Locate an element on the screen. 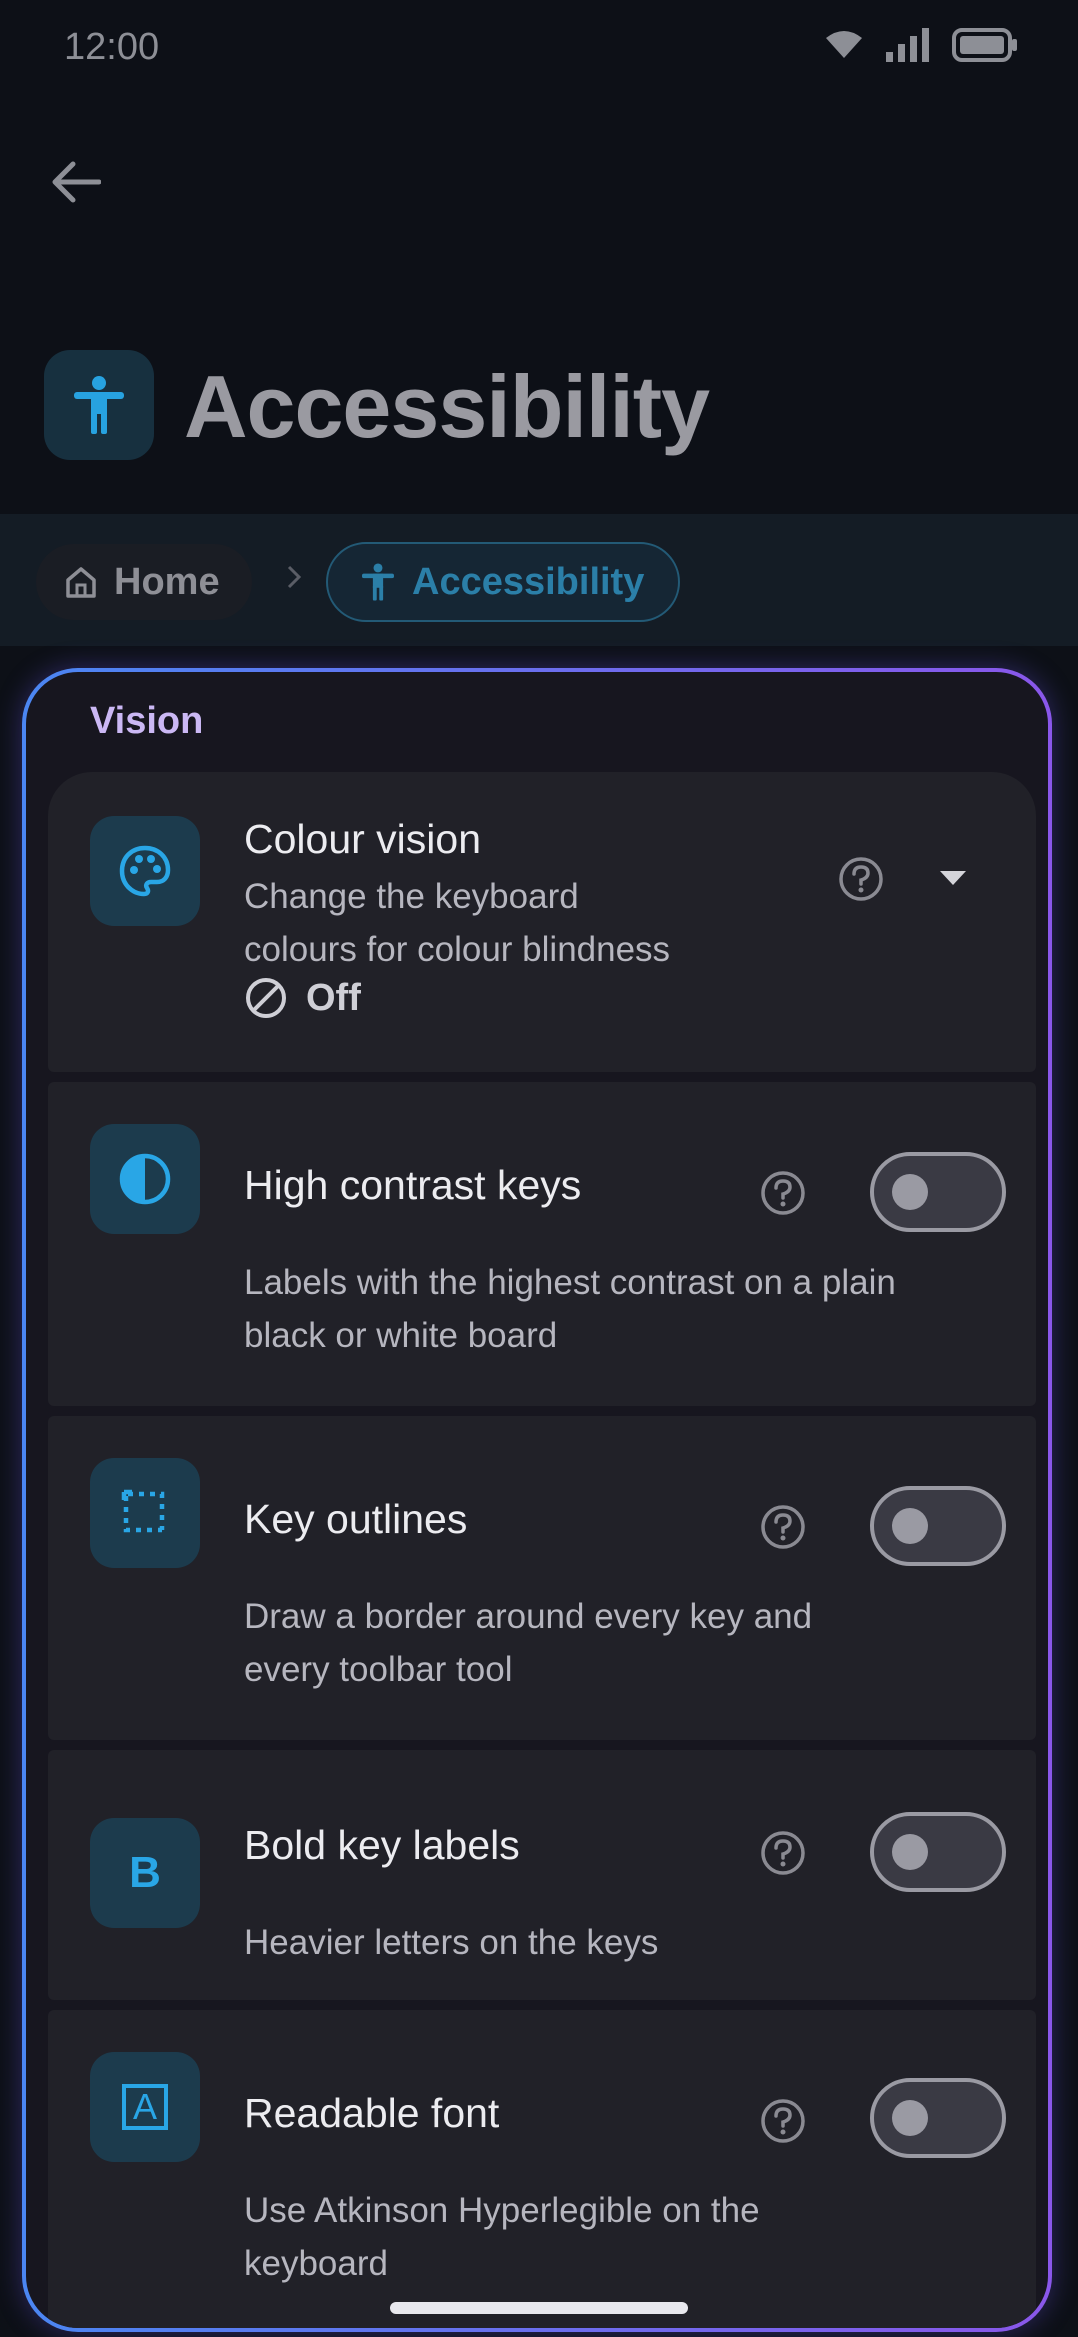 The height and width of the screenshot is (2337, 1078). description-line: keyboard is located at coordinates (316, 2263).